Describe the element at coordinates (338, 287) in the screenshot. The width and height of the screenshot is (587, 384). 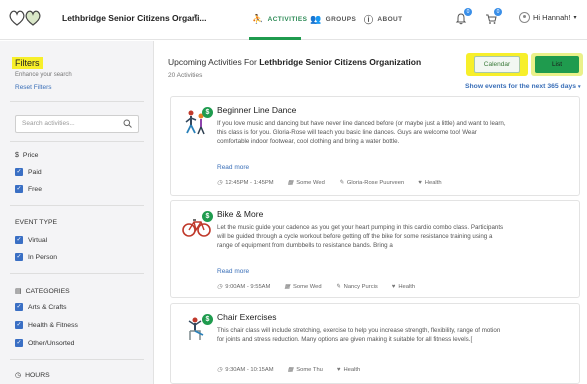
I see `instructor-icon: ✎` at that location.